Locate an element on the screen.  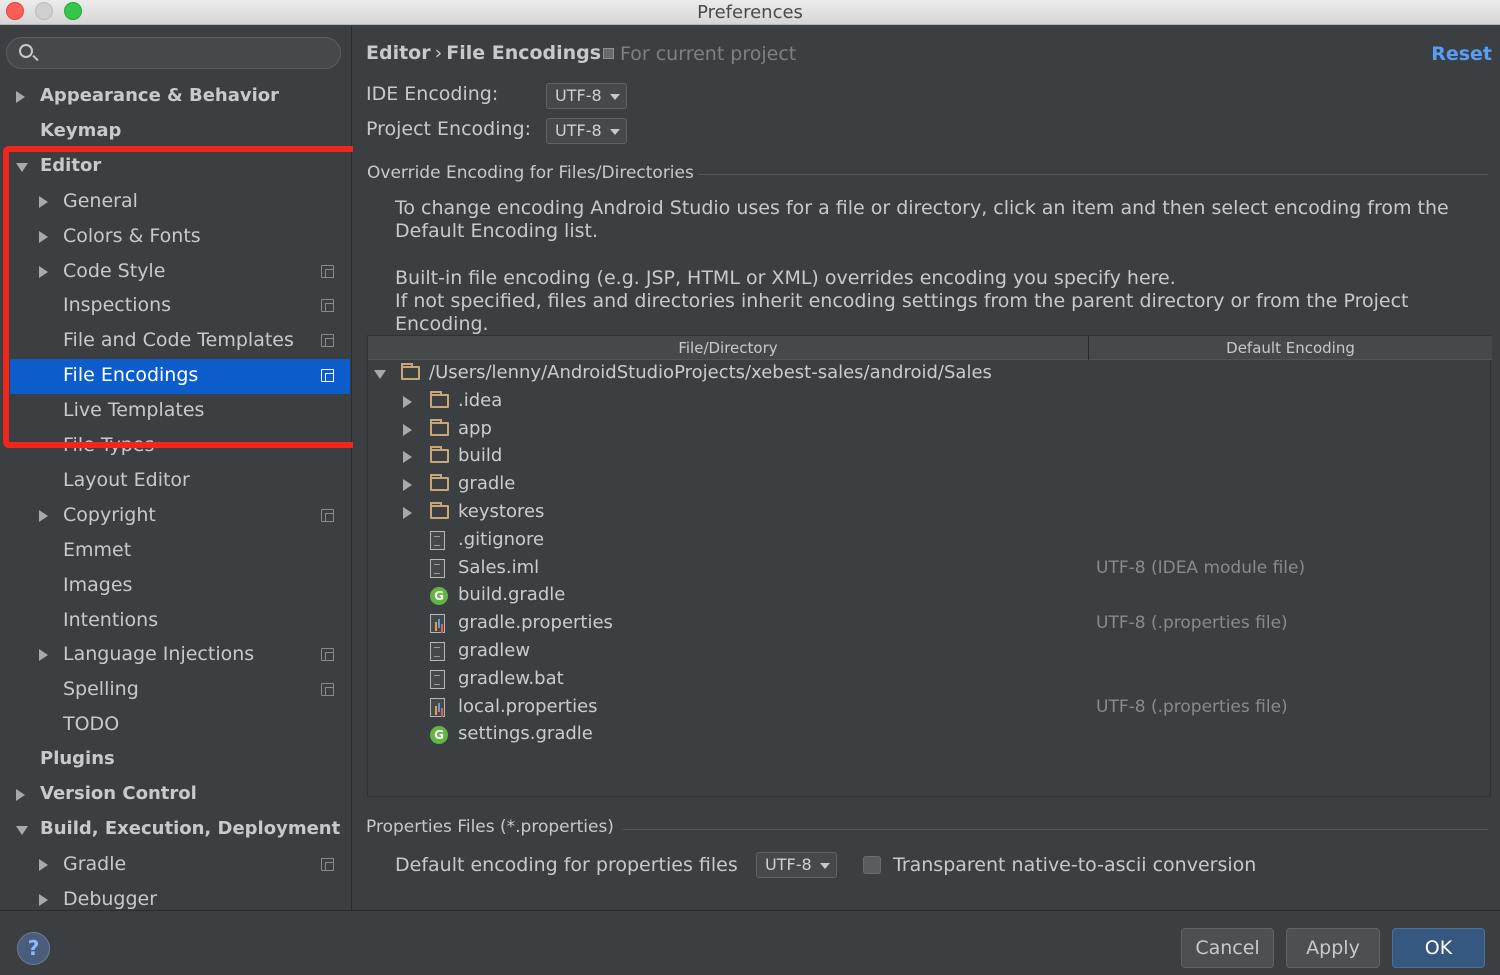
help-icon: ? is located at coordinates (33, 948).